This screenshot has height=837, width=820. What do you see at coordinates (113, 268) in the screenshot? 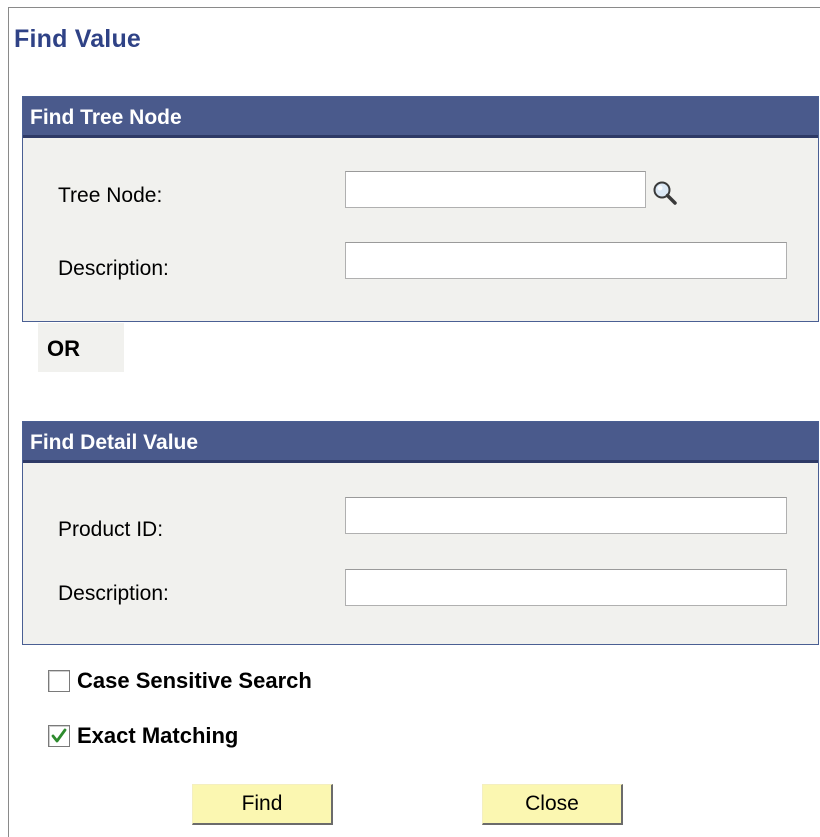
I see `tree-node-description-label: Description:` at bounding box center [113, 268].